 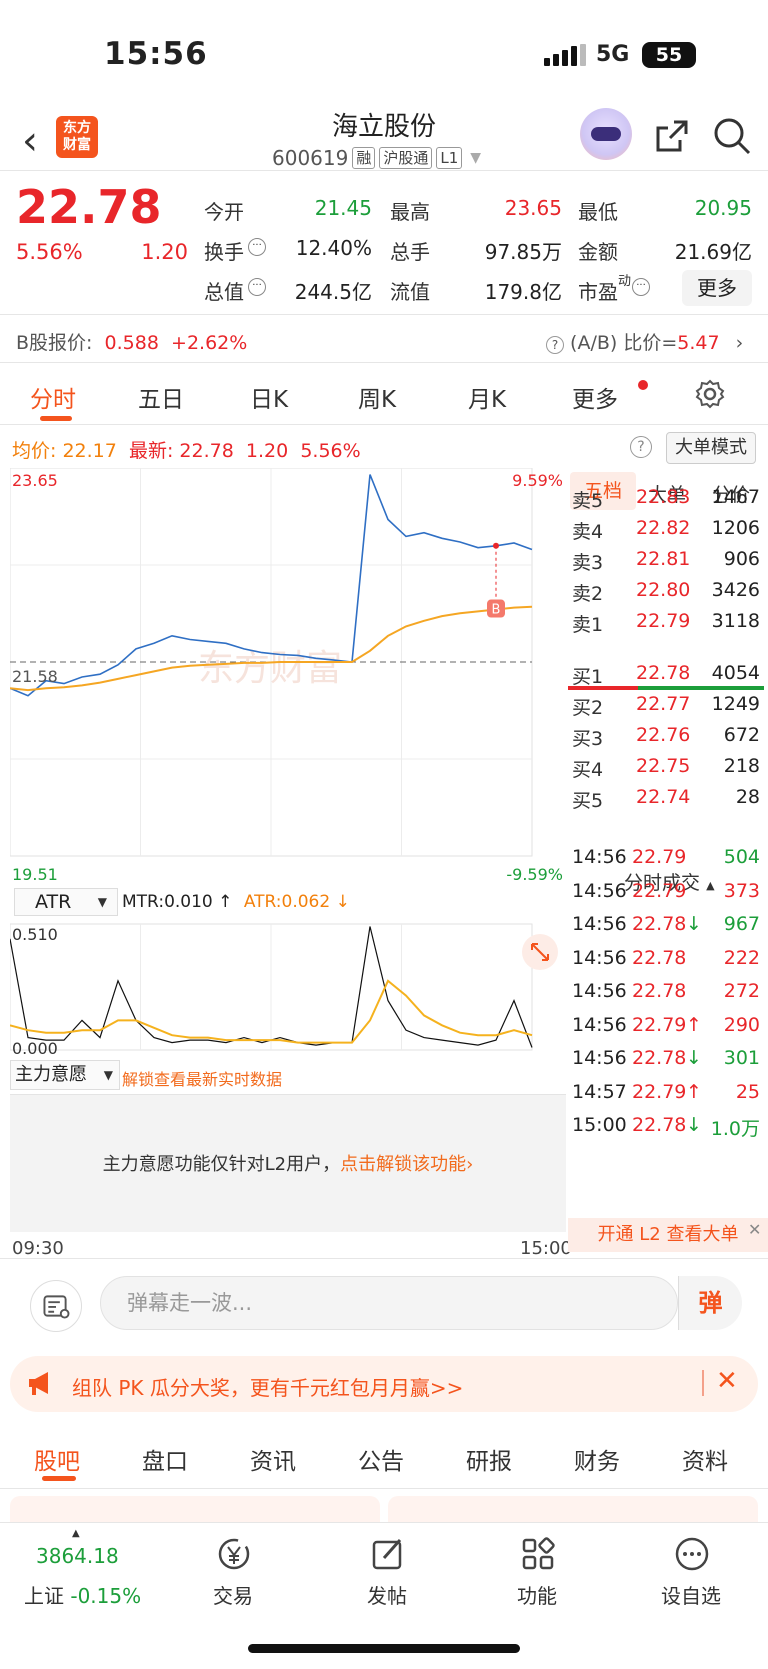 I want to click on quote-value-amount: 21.69亿, so click(x=713, y=252).